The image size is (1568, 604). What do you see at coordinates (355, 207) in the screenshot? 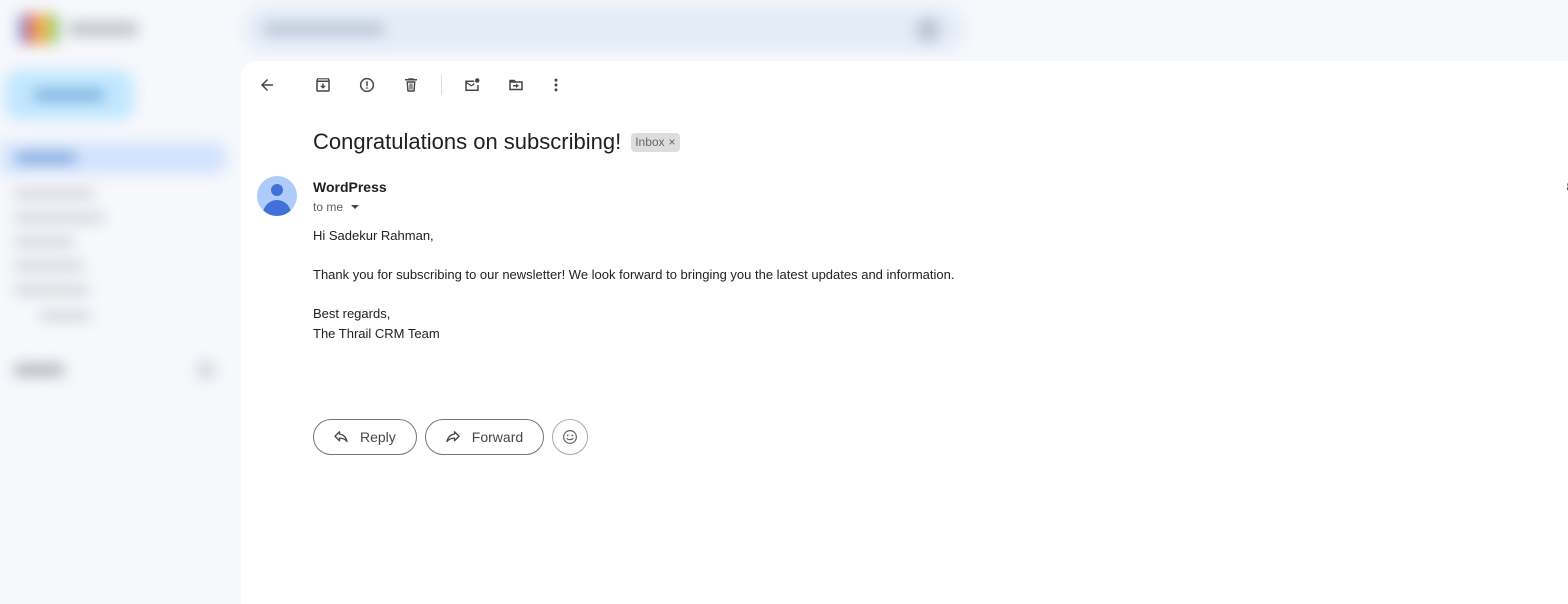
I see `show-details-icon` at bounding box center [355, 207].